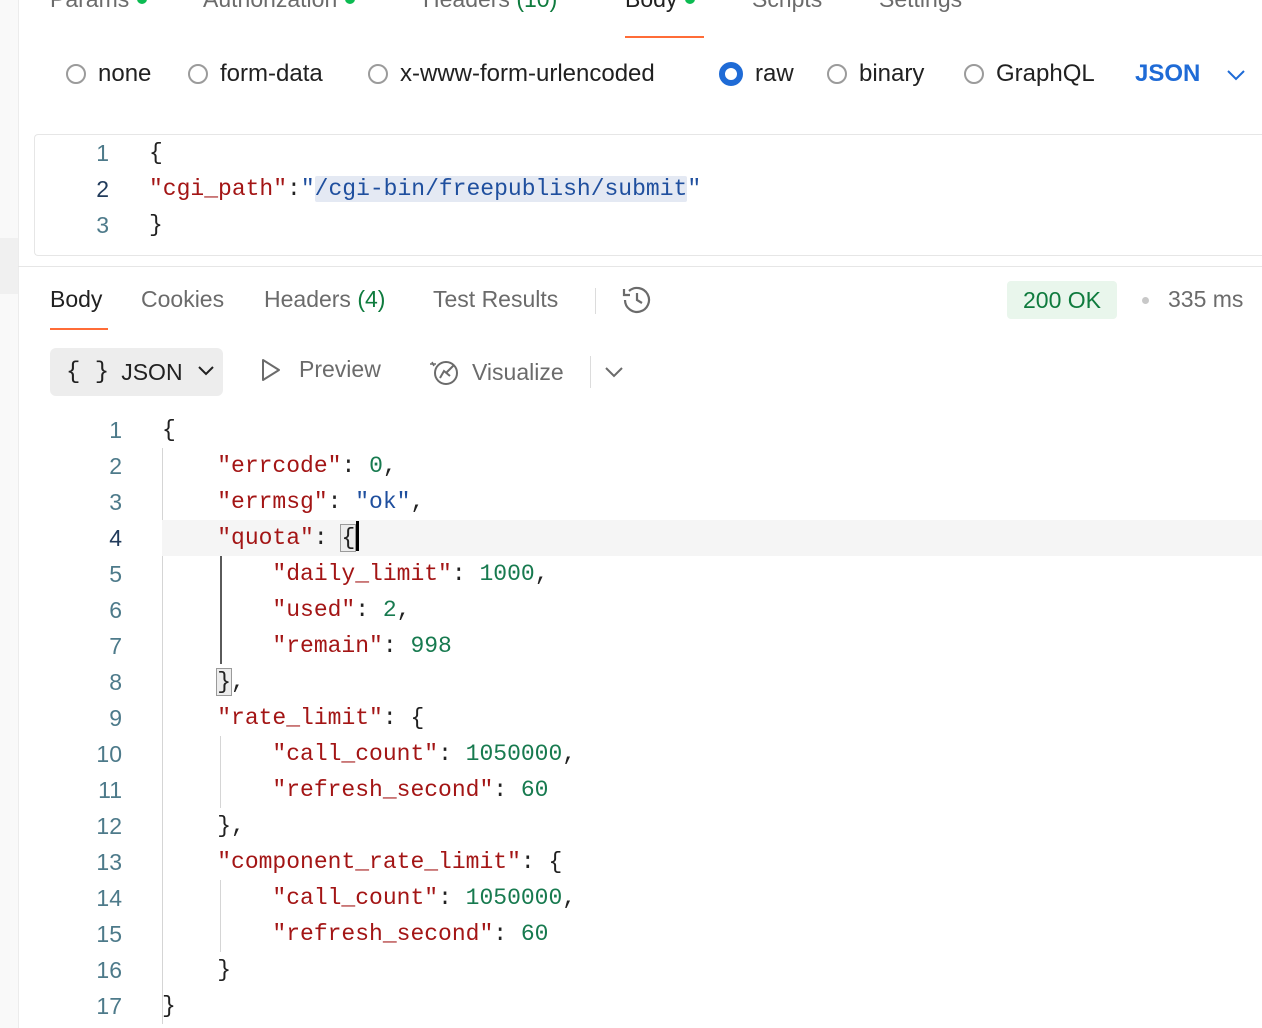 The height and width of the screenshot is (1028, 1262). Describe the element at coordinates (294, 189) in the screenshot. I see `json-colon: :` at that location.